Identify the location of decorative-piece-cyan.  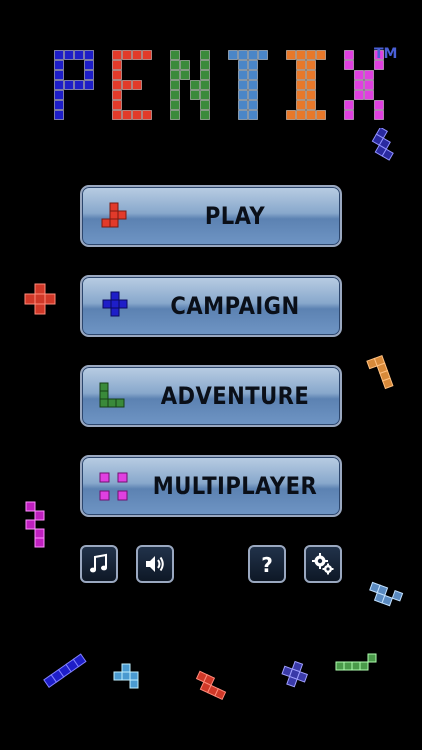
(126, 676).